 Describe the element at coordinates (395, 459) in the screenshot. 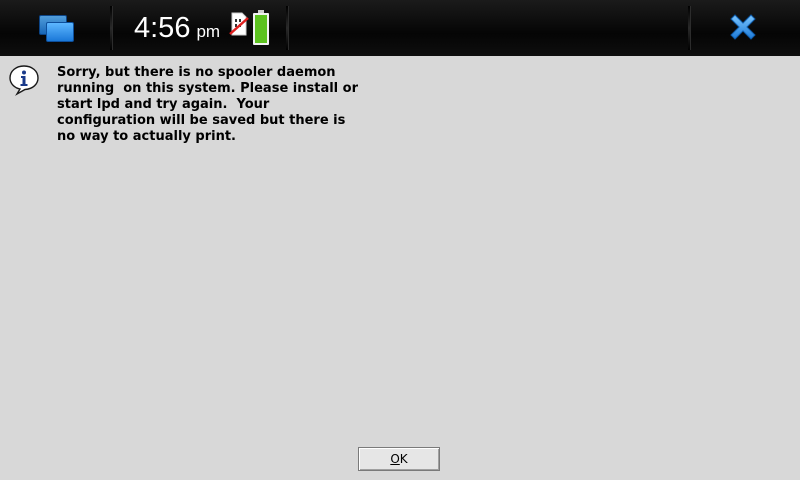

I see `ok-button-mnemonic: O` at that location.